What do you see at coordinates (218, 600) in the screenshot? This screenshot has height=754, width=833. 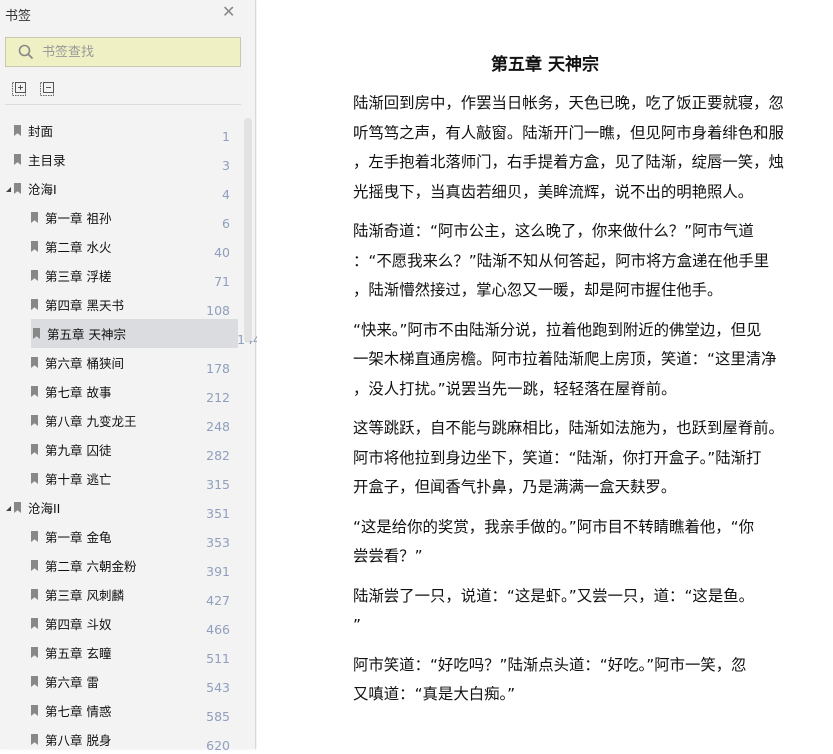 I see `page-number: 427` at bounding box center [218, 600].